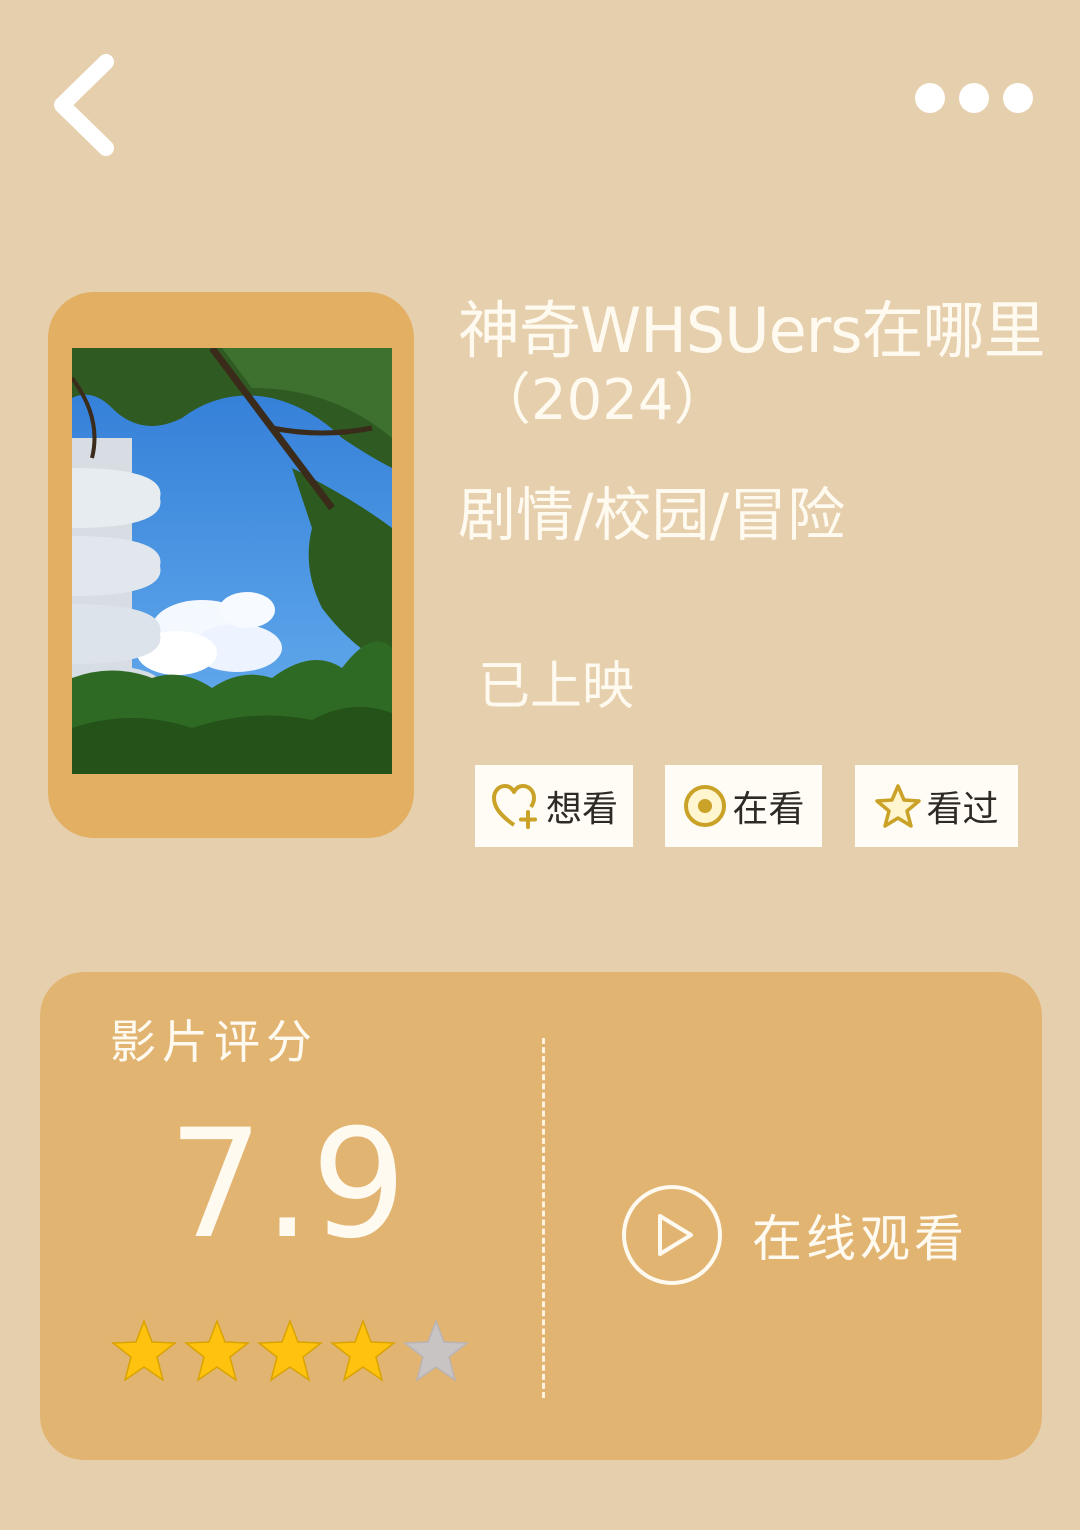 Image resolution: width=1080 pixels, height=1530 pixels. I want to click on release-status: 已上映, so click(556, 687).